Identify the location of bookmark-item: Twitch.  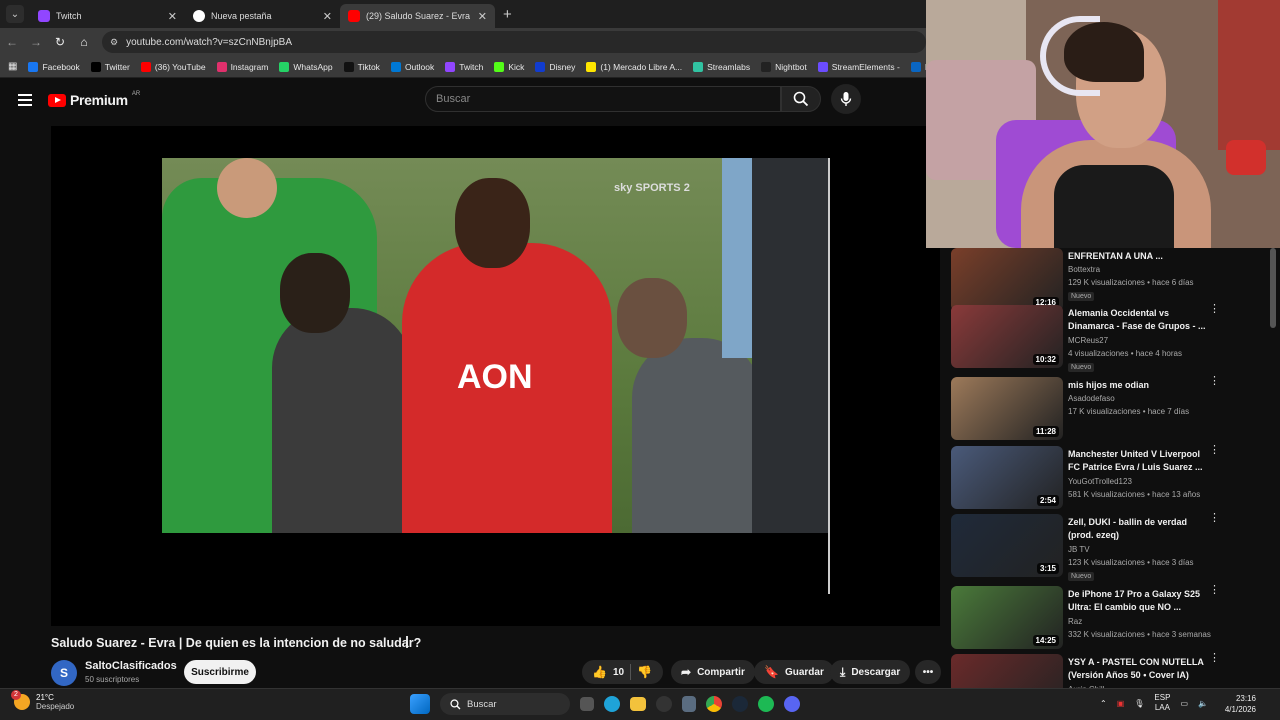
(464, 66).